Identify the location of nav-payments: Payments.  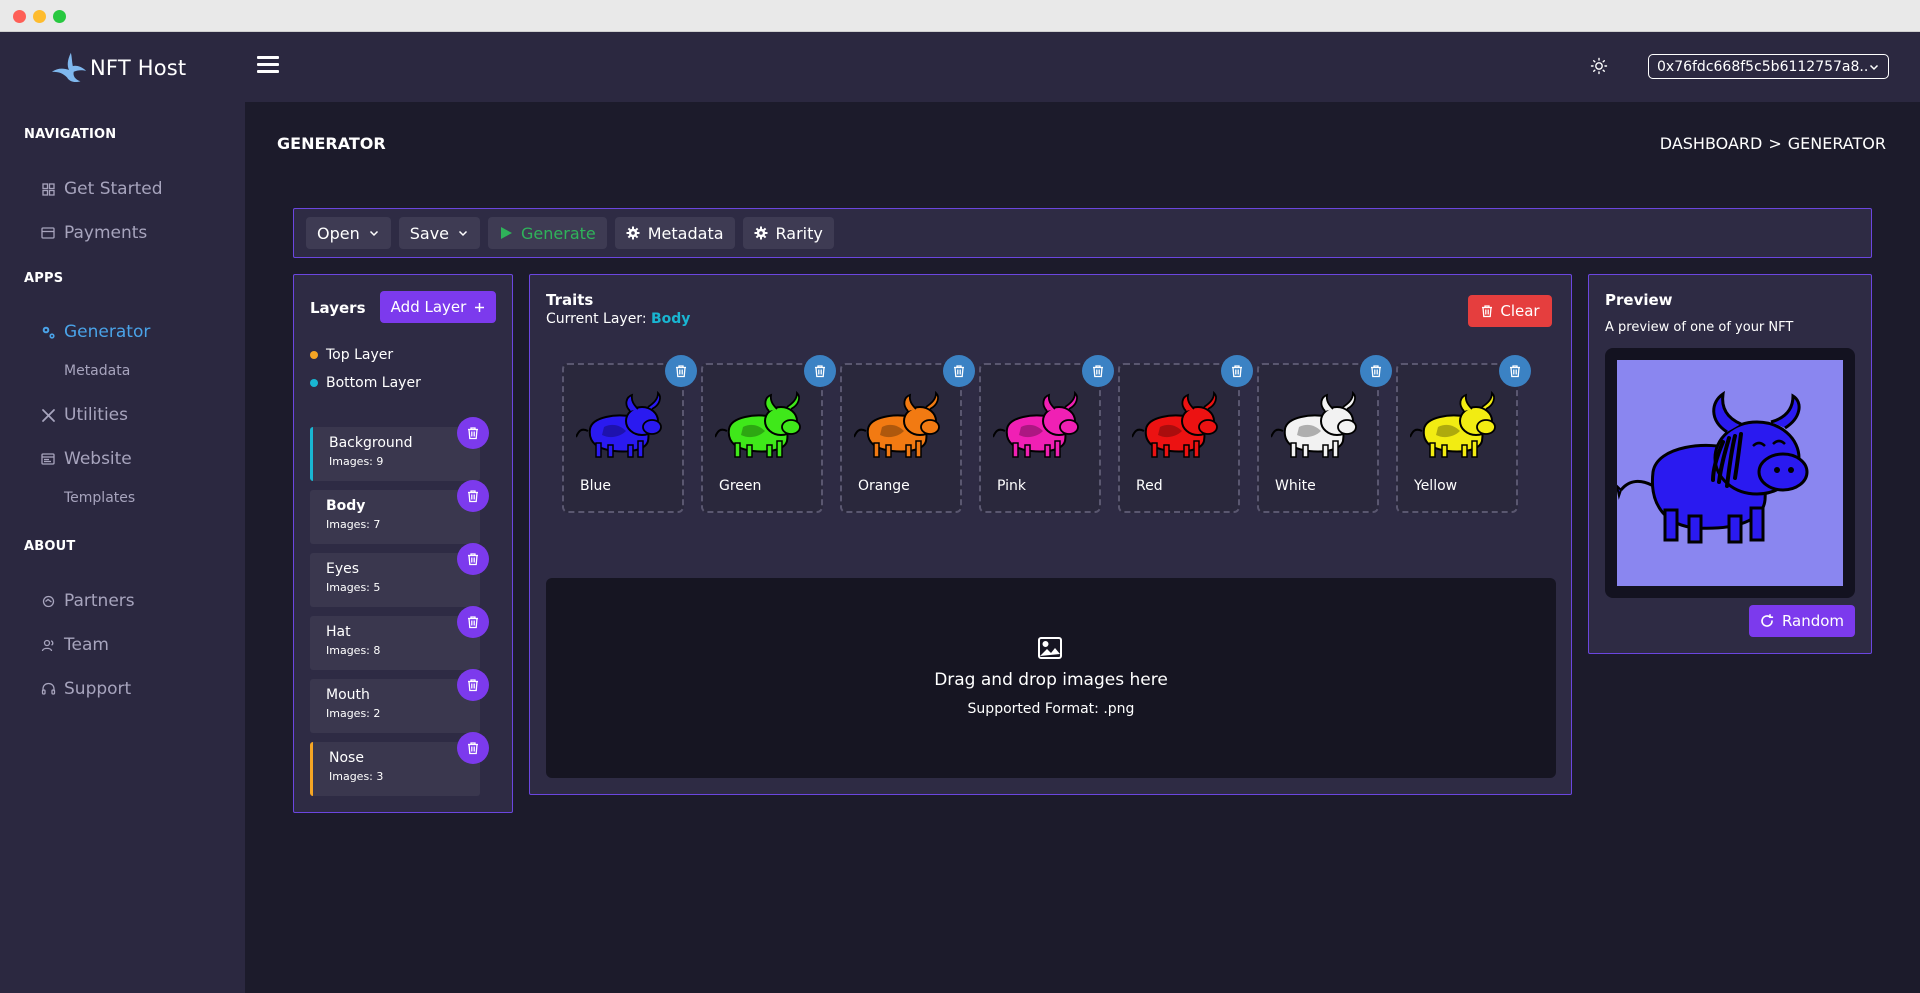
(93, 233).